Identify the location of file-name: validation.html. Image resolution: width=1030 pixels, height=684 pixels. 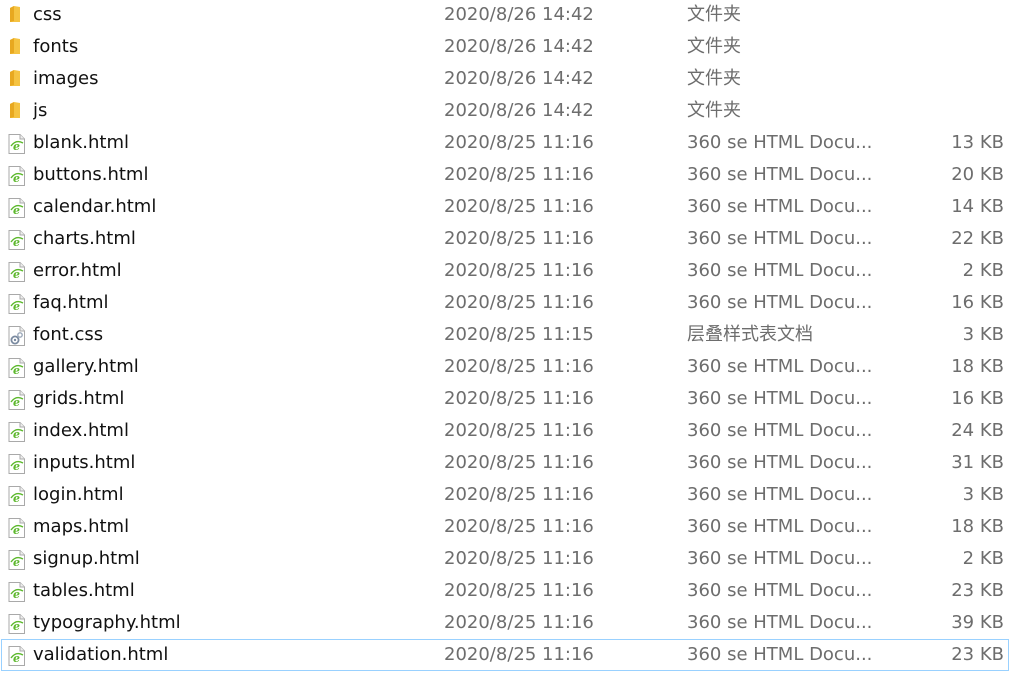
(101, 654).